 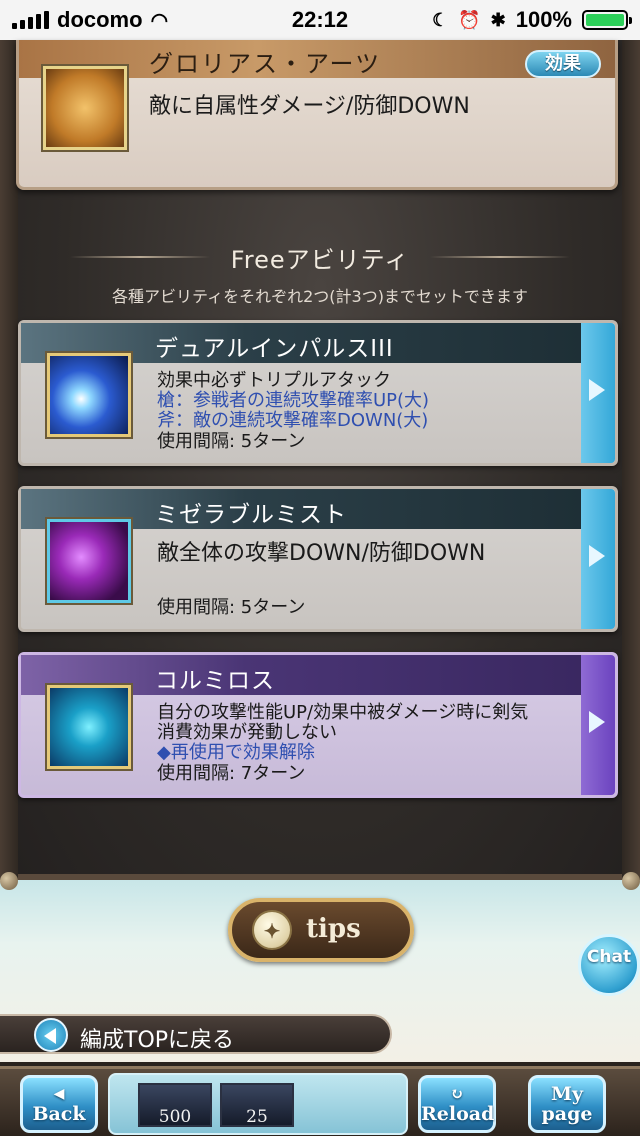 What do you see at coordinates (343, 712) in the screenshot?
I see `effect-line: 自分の攻撃性能UP/効果中被ダメージ時に剣気` at bounding box center [343, 712].